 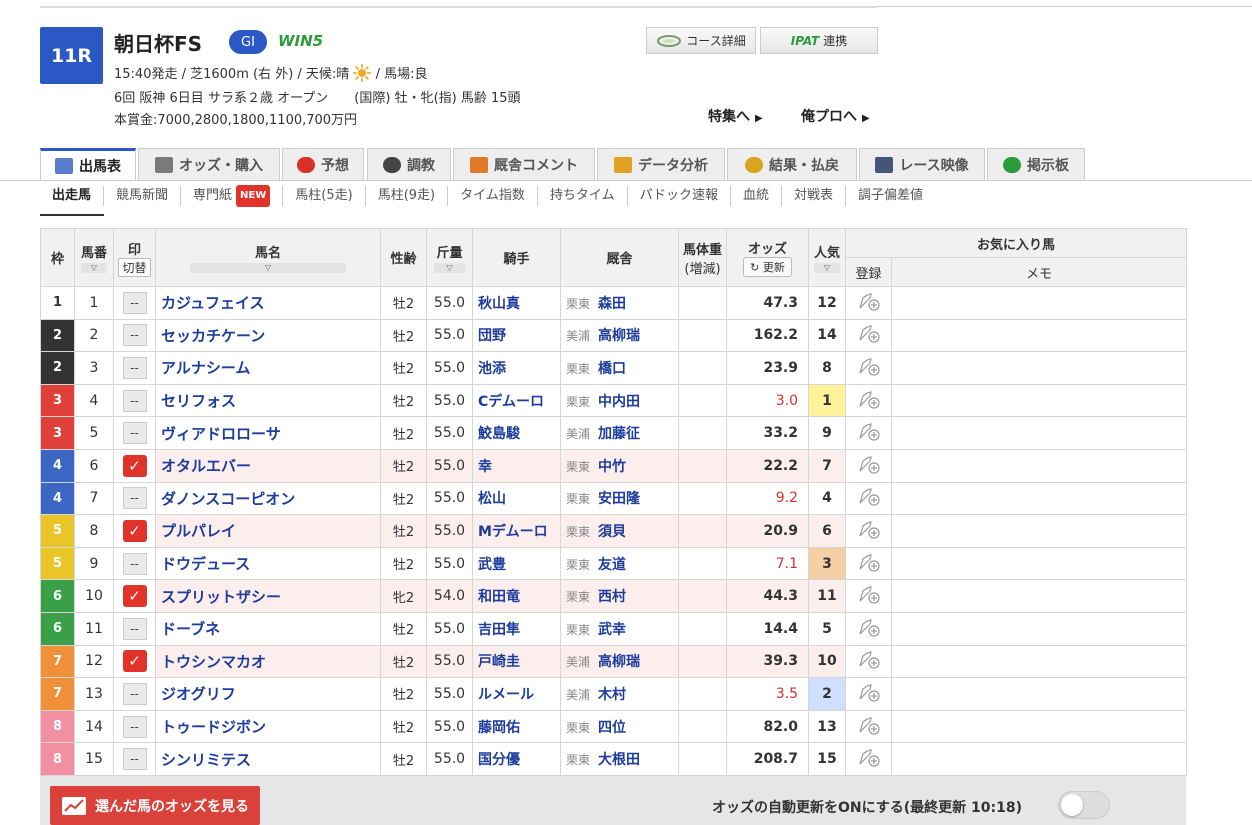 What do you see at coordinates (819, 40) in the screenshot?
I see `ipat-link-button: IPAT 連携` at bounding box center [819, 40].